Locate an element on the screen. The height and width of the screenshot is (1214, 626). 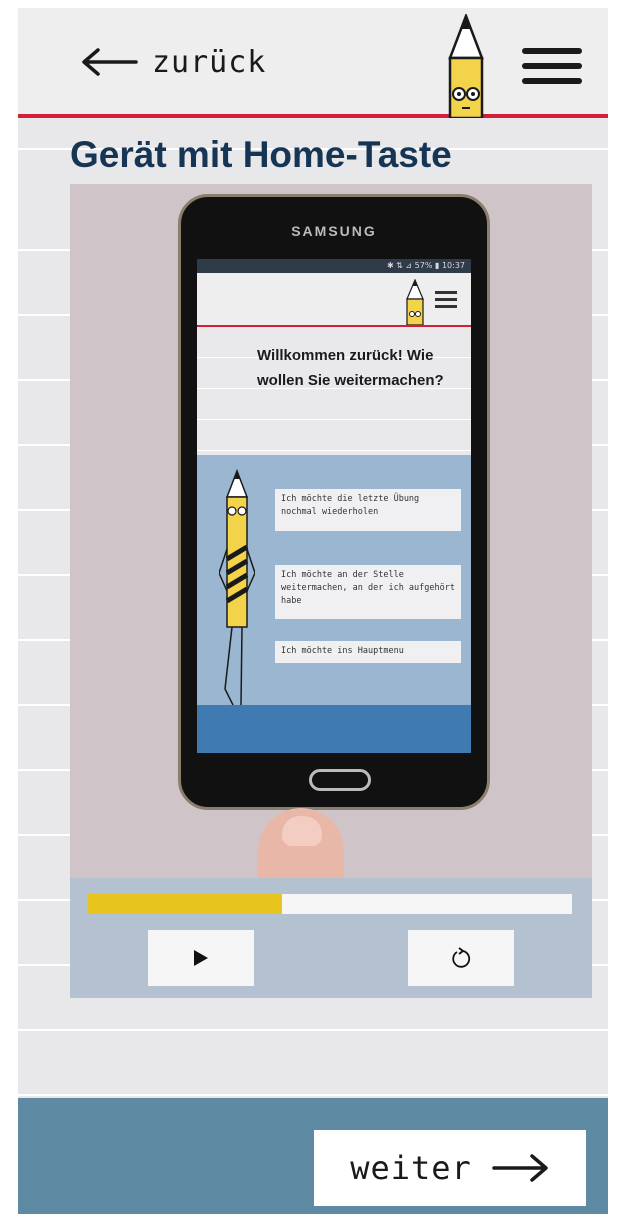
phone-bottom-bar is located at coordinates (334, 729).